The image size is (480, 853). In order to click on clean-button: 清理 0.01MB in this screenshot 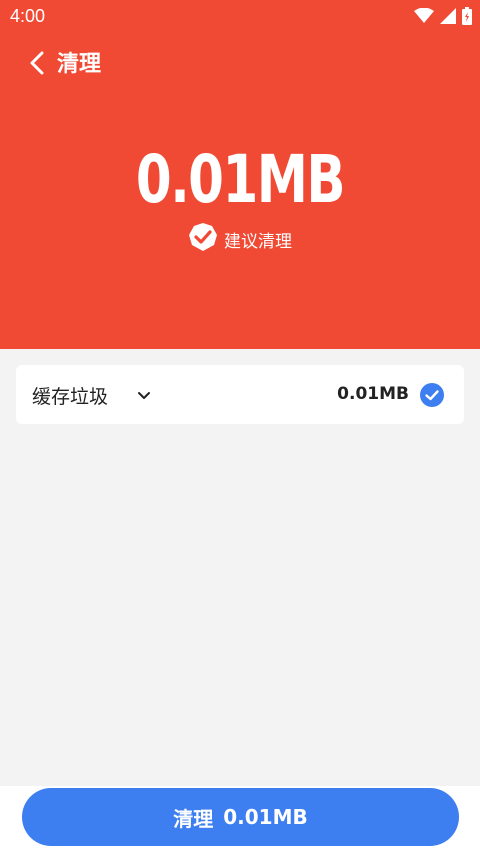, I will do `click(240, 817)`.